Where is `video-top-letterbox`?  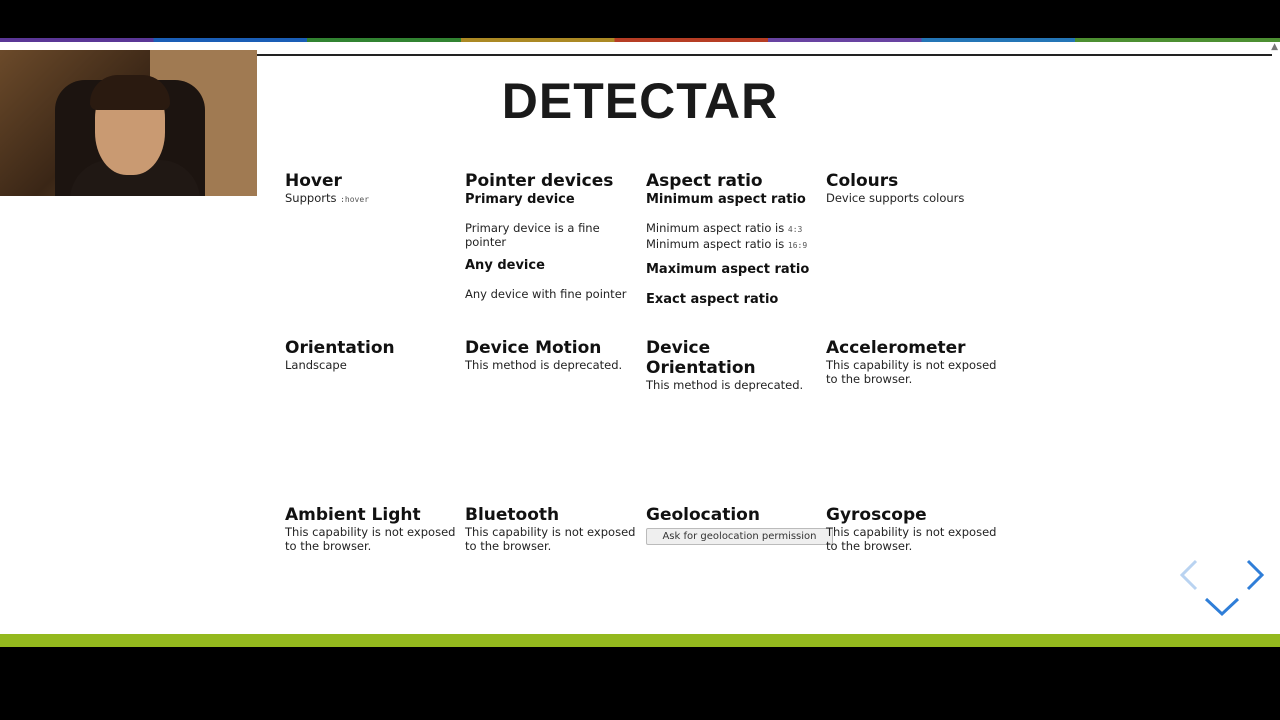
video-top-letterbox is located at coordinates (640, 19).